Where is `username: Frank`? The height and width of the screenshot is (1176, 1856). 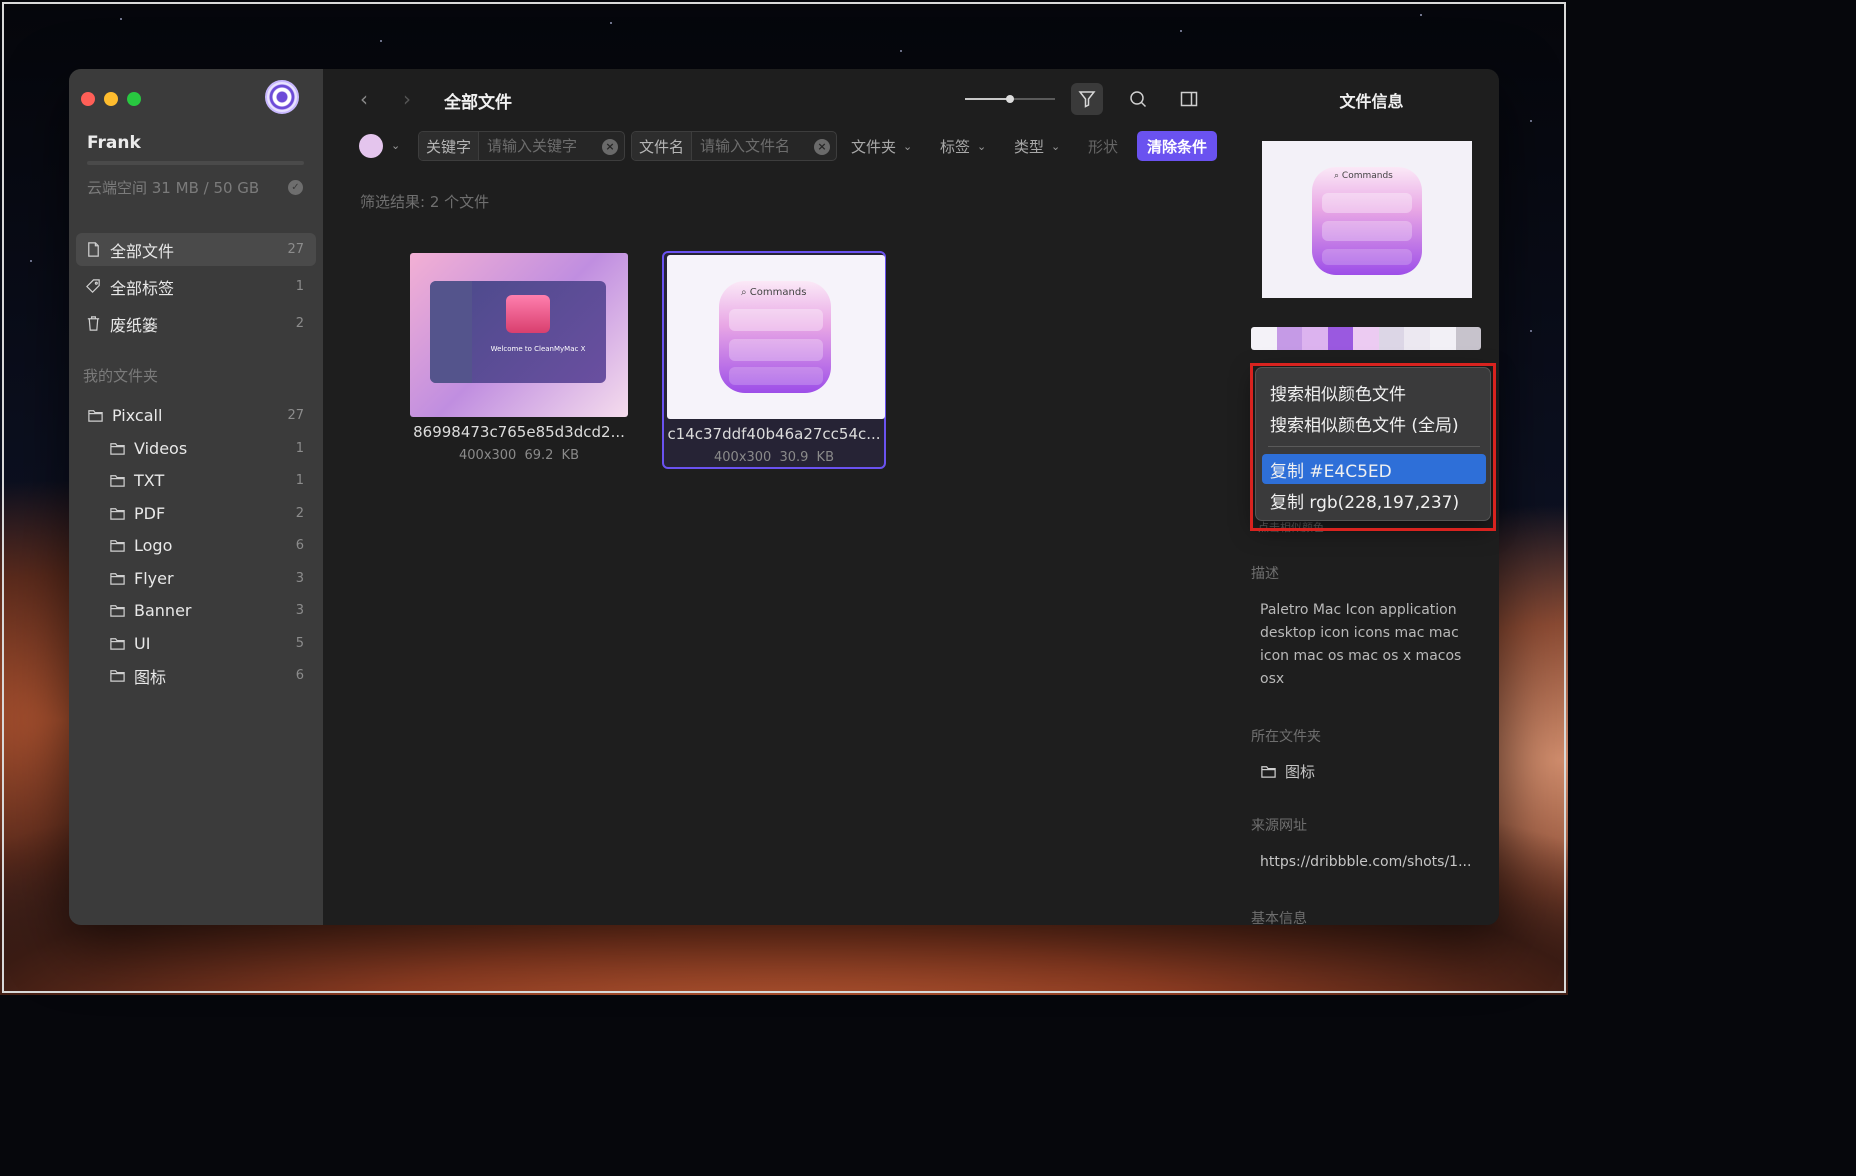
username: Frank is located at coordinates (114, 143).